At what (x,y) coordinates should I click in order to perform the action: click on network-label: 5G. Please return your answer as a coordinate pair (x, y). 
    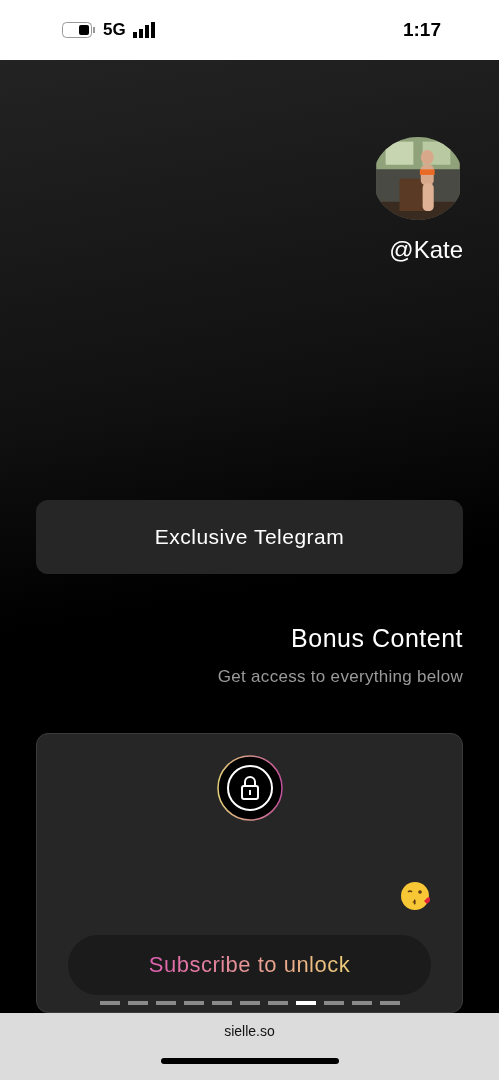
    Looking at the image, I should click on (114, 30).